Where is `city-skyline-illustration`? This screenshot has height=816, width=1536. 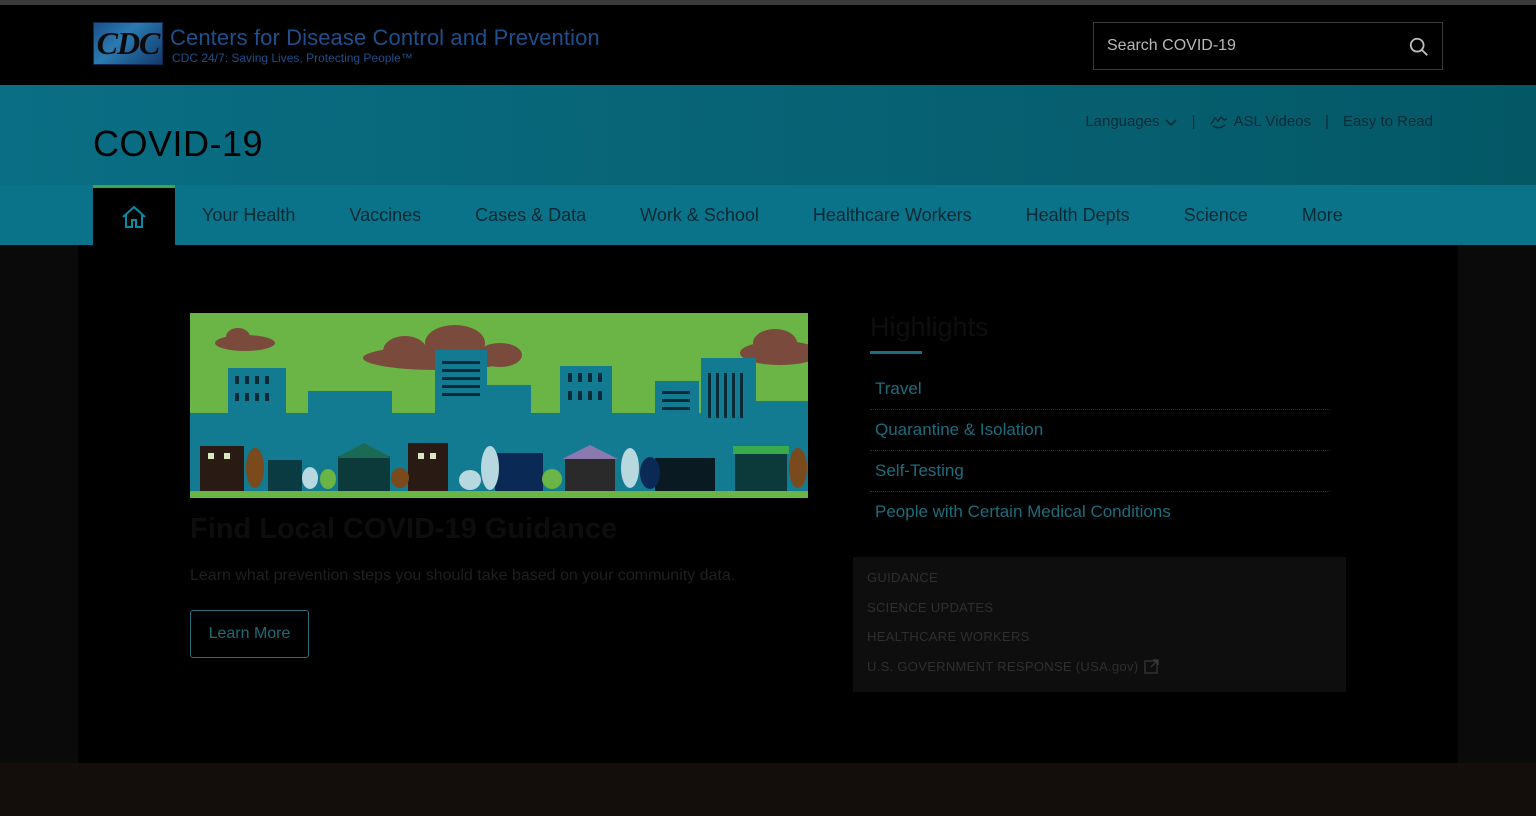 city-skyline-illustration is located at coordinates (499, 405).